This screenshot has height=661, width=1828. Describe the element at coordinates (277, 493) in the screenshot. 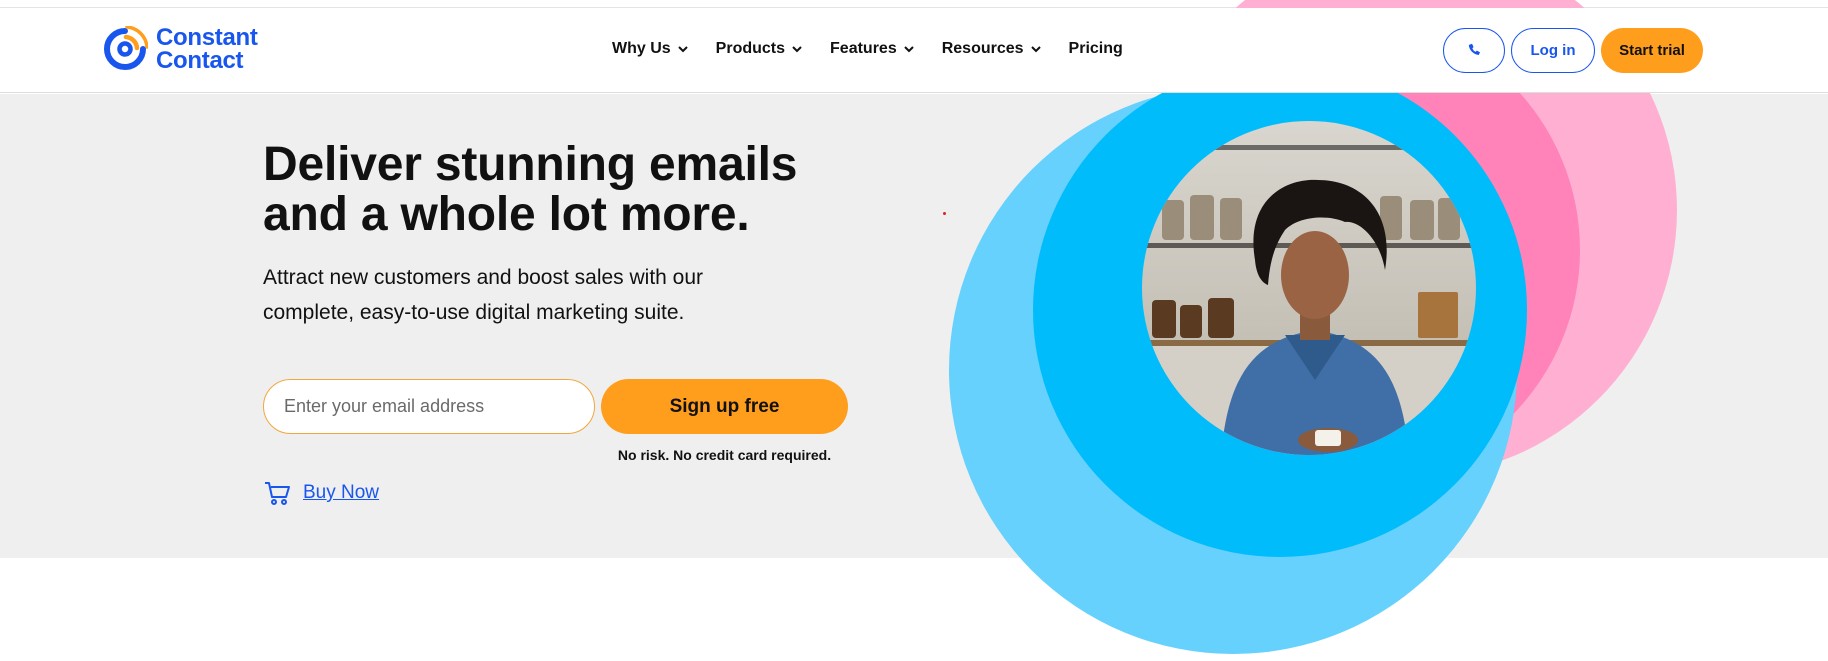

I see `shopping-cart-icon` at that location.